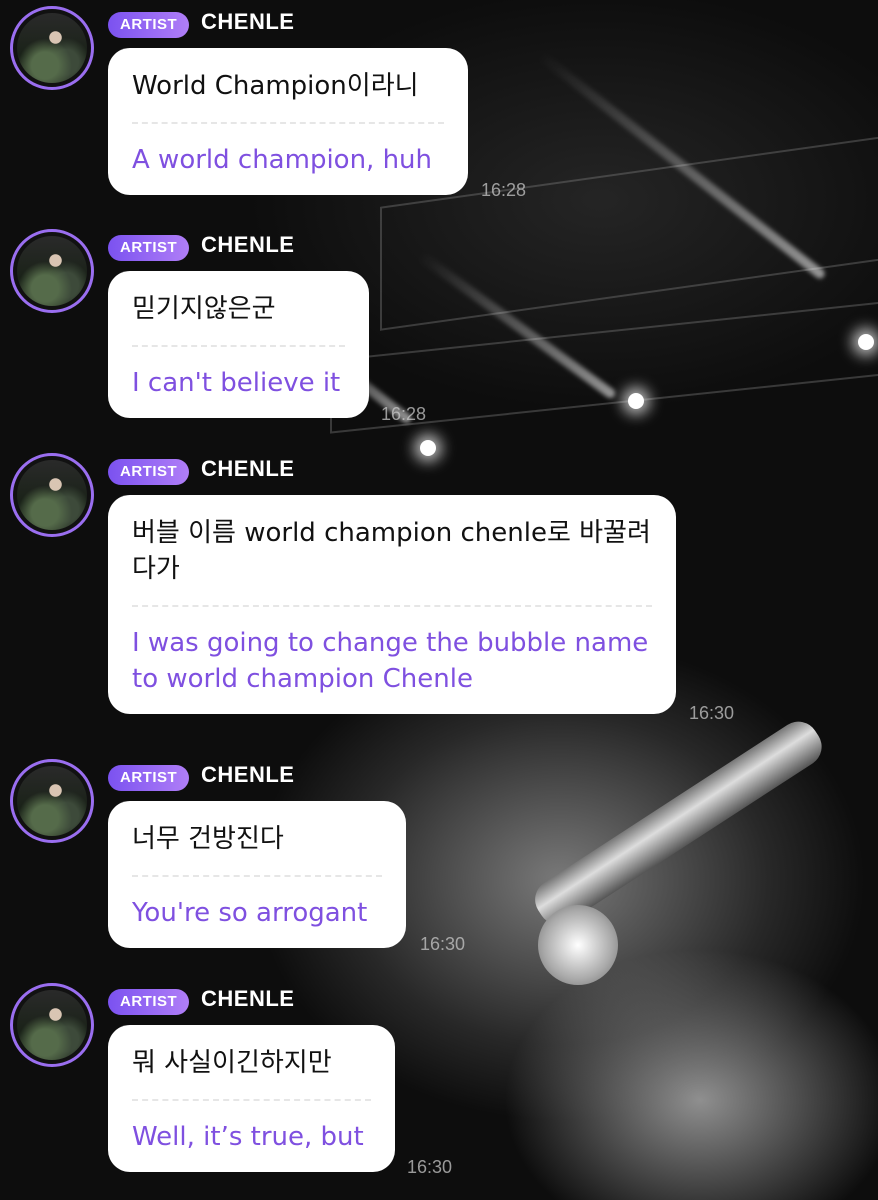 This screenshot has width=878, height=1200. Describe the element at coordinates (238, 344) in the screenshot. I see `message-bubble: 믿기지않은군 I can't believe it` at that location.